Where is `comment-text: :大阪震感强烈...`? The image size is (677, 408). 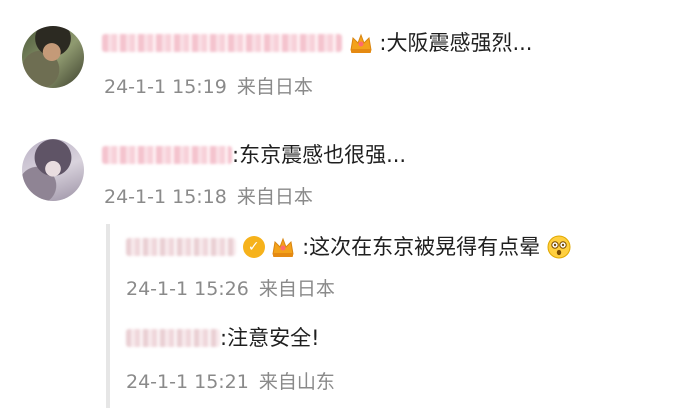 comment-text: :大阪震感强烈... is located at coordinates (456, 43).